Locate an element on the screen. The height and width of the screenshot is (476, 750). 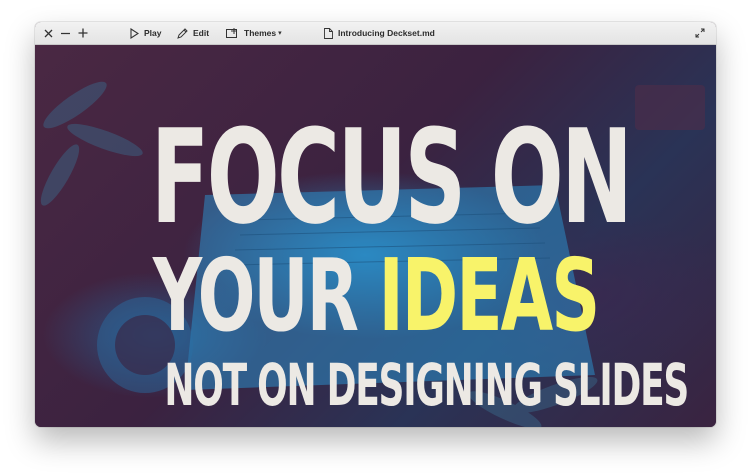
fullscreen-button is located at coordinates (700, 33).